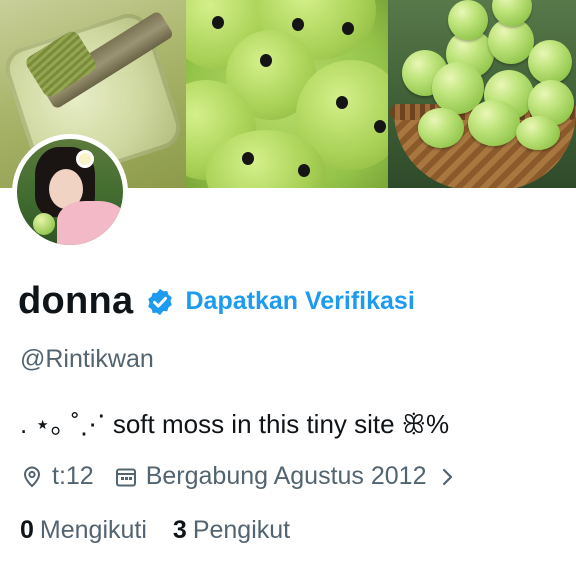  Describe the element at coordinates (482, 94) in the screenshot. I see `banner-panel-apples` at that location.